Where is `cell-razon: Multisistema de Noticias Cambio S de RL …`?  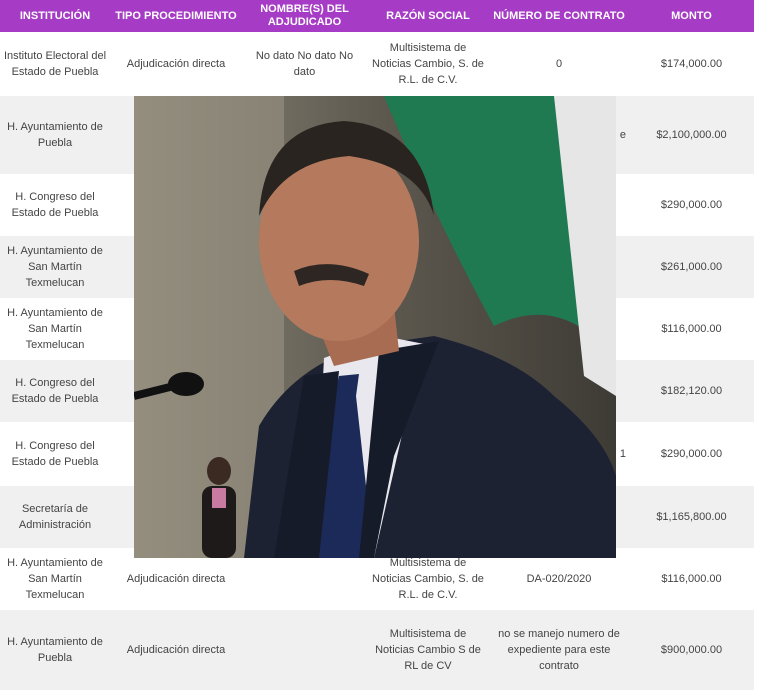 cell-razon: Multisistema de Noticias Cambio S de RL … is located at coordinates (428, 650).